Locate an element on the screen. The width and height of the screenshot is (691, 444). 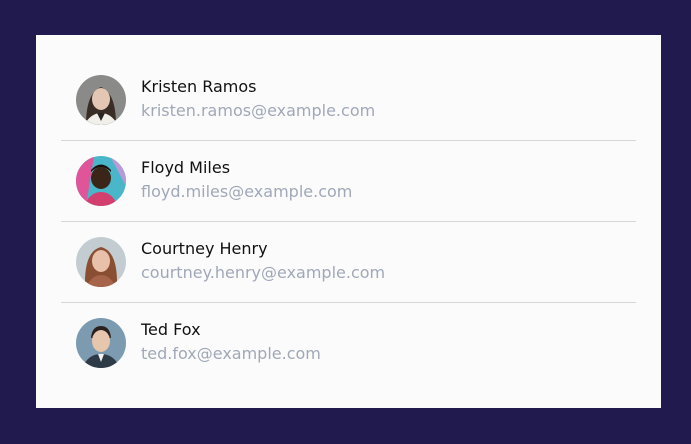
contact-item: Ted Fox ted.fox@example.com is located at coordinates (348, 343).